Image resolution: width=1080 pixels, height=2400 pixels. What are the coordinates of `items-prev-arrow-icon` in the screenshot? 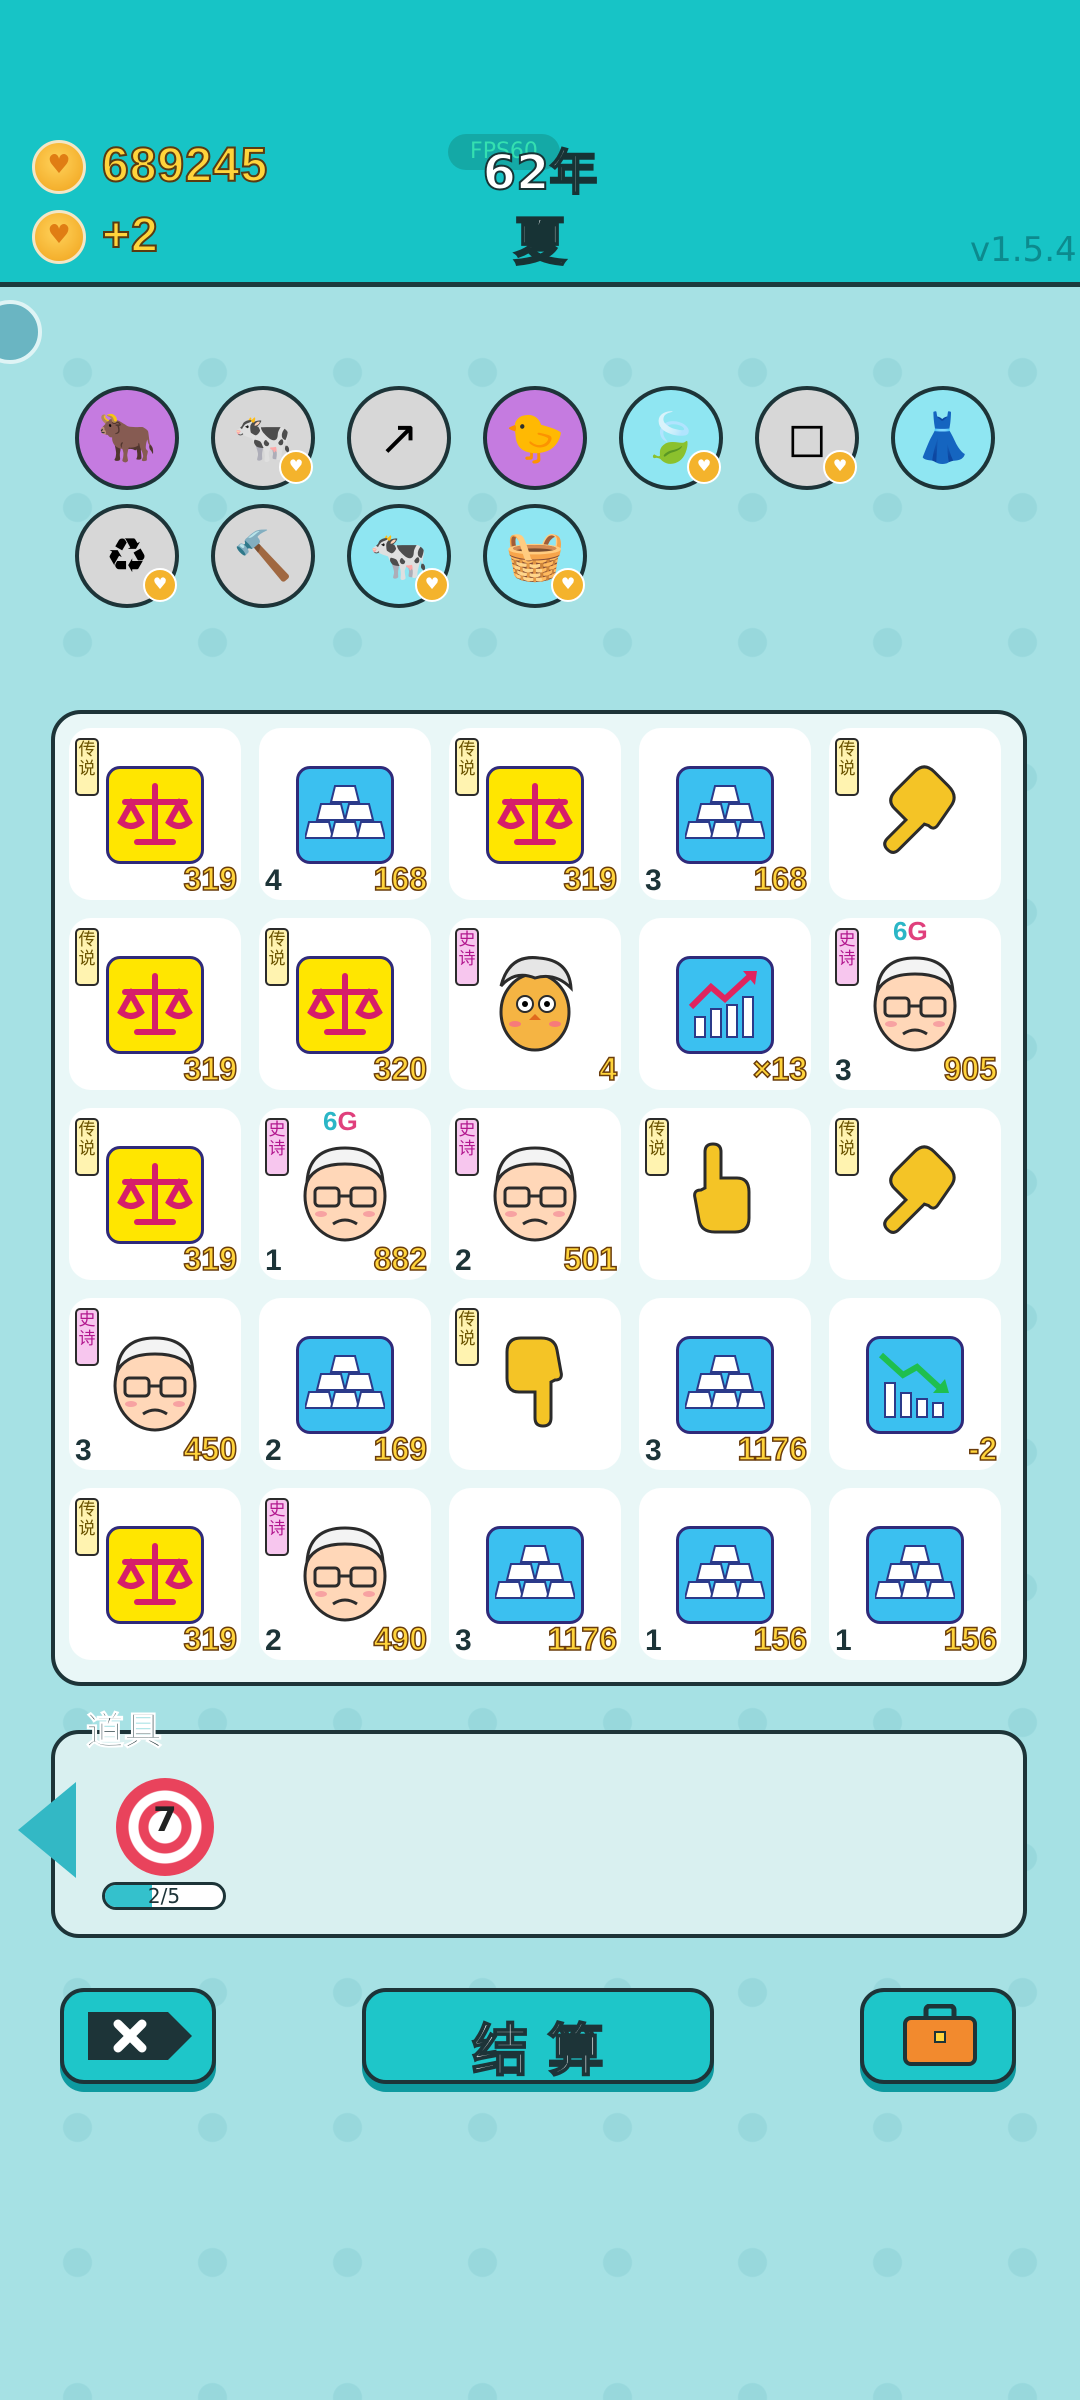 It's located at (47, 1830).